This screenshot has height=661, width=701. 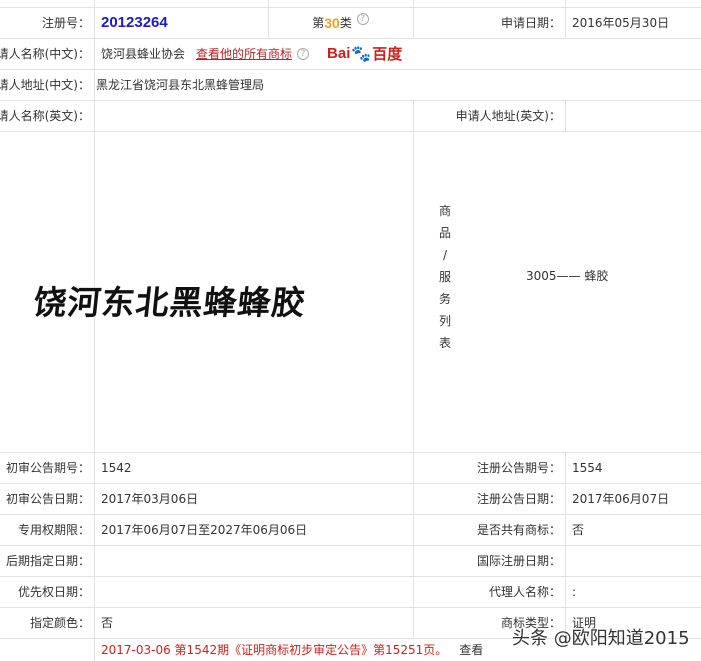 I want to click on detail-label: 指定颜色：, so click(x=59, y=623).